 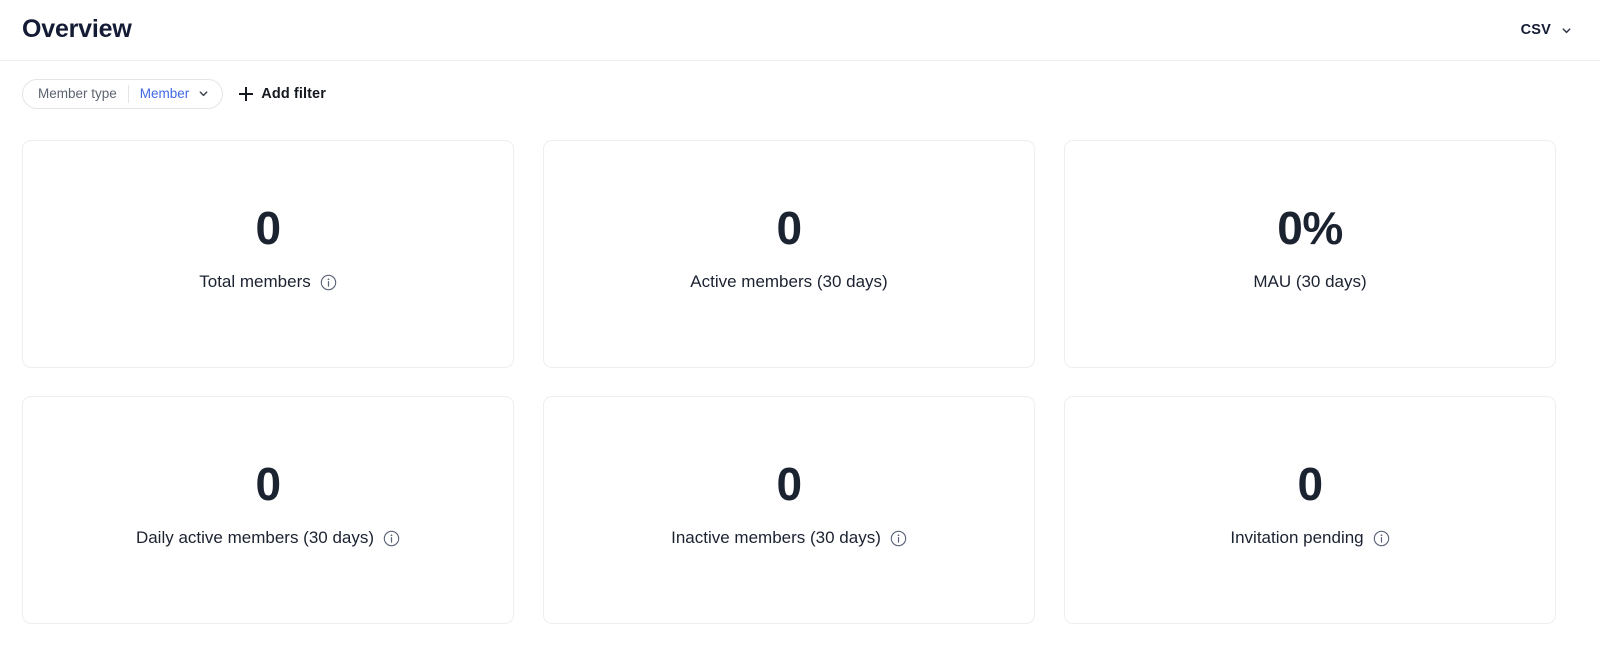 I want to click on metric-card-mau: 0% MAU (30 days), so click(x=1310, y=254).